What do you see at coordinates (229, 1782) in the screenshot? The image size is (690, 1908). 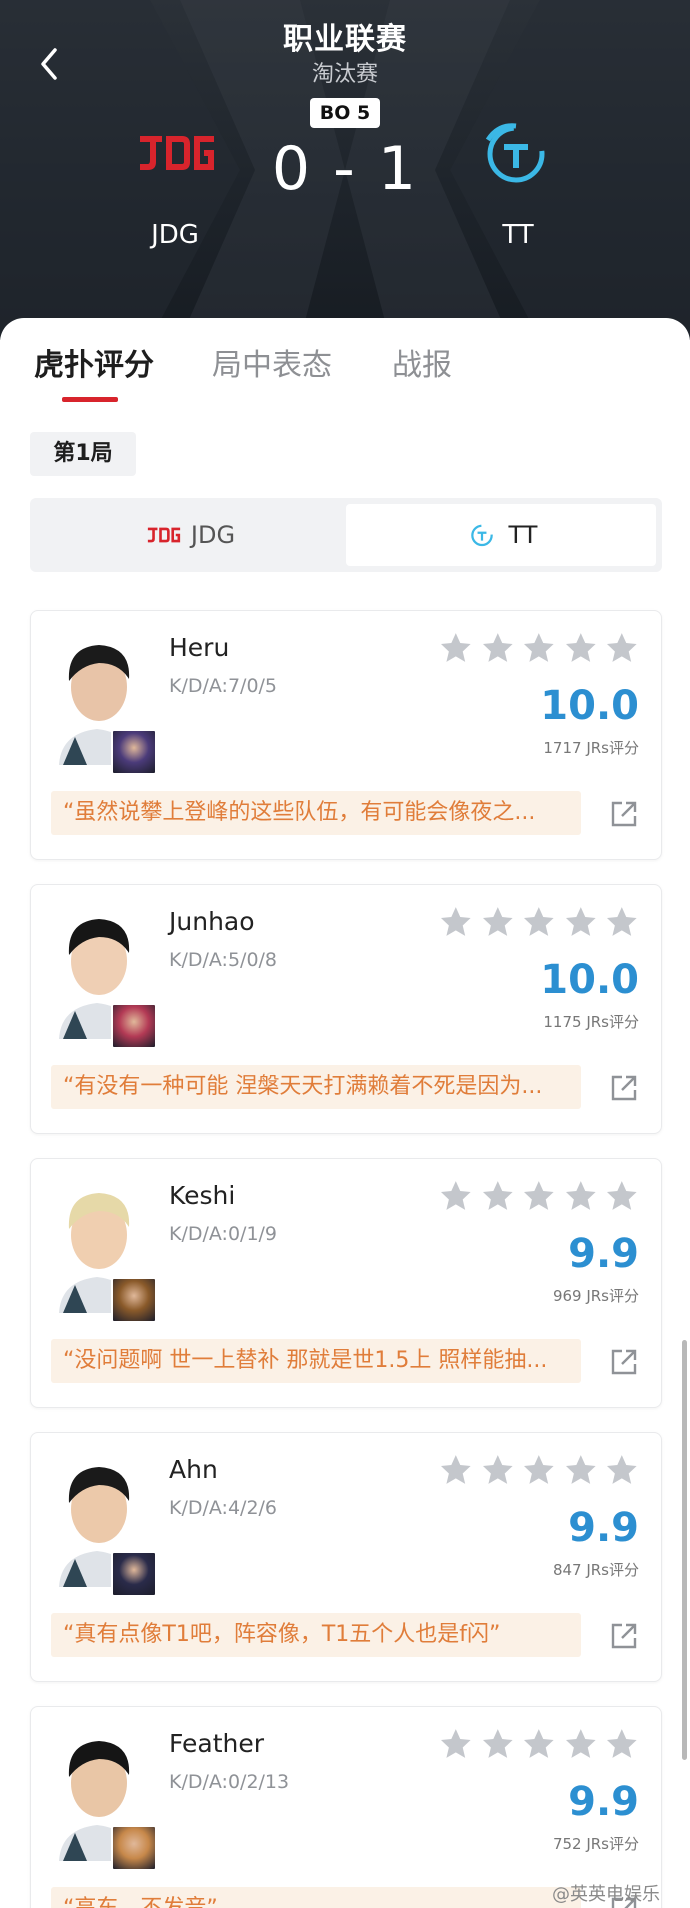 I see `player-kda: K/D/A:0/2/13` at bounding box center [229, 1782].